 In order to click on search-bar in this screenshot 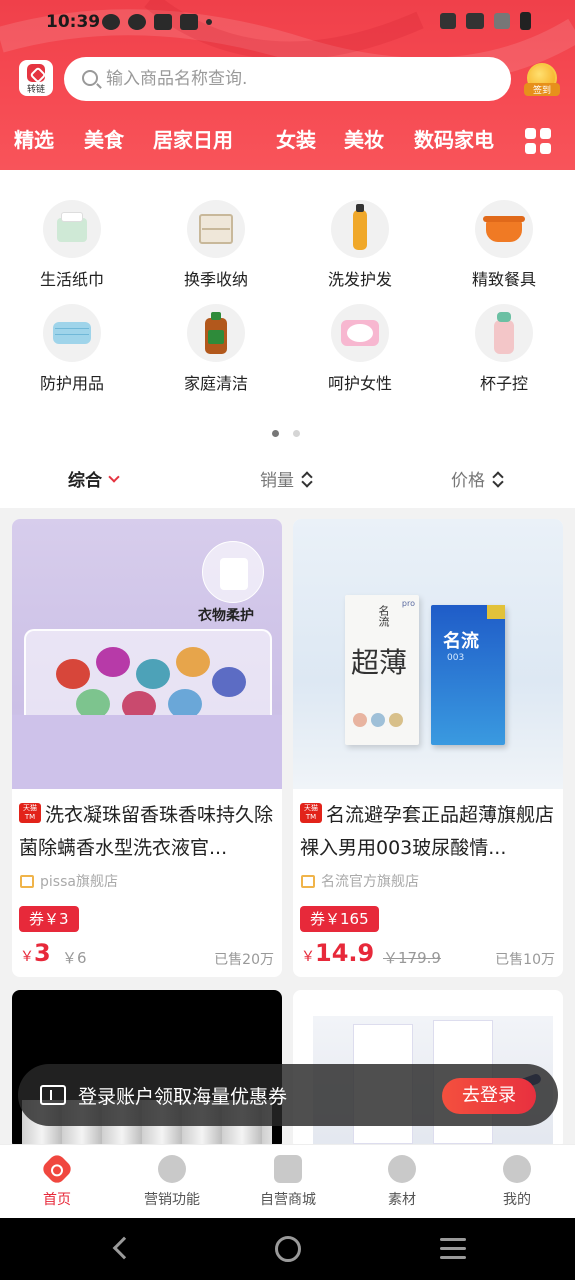, I will do `click(287, 79)`.